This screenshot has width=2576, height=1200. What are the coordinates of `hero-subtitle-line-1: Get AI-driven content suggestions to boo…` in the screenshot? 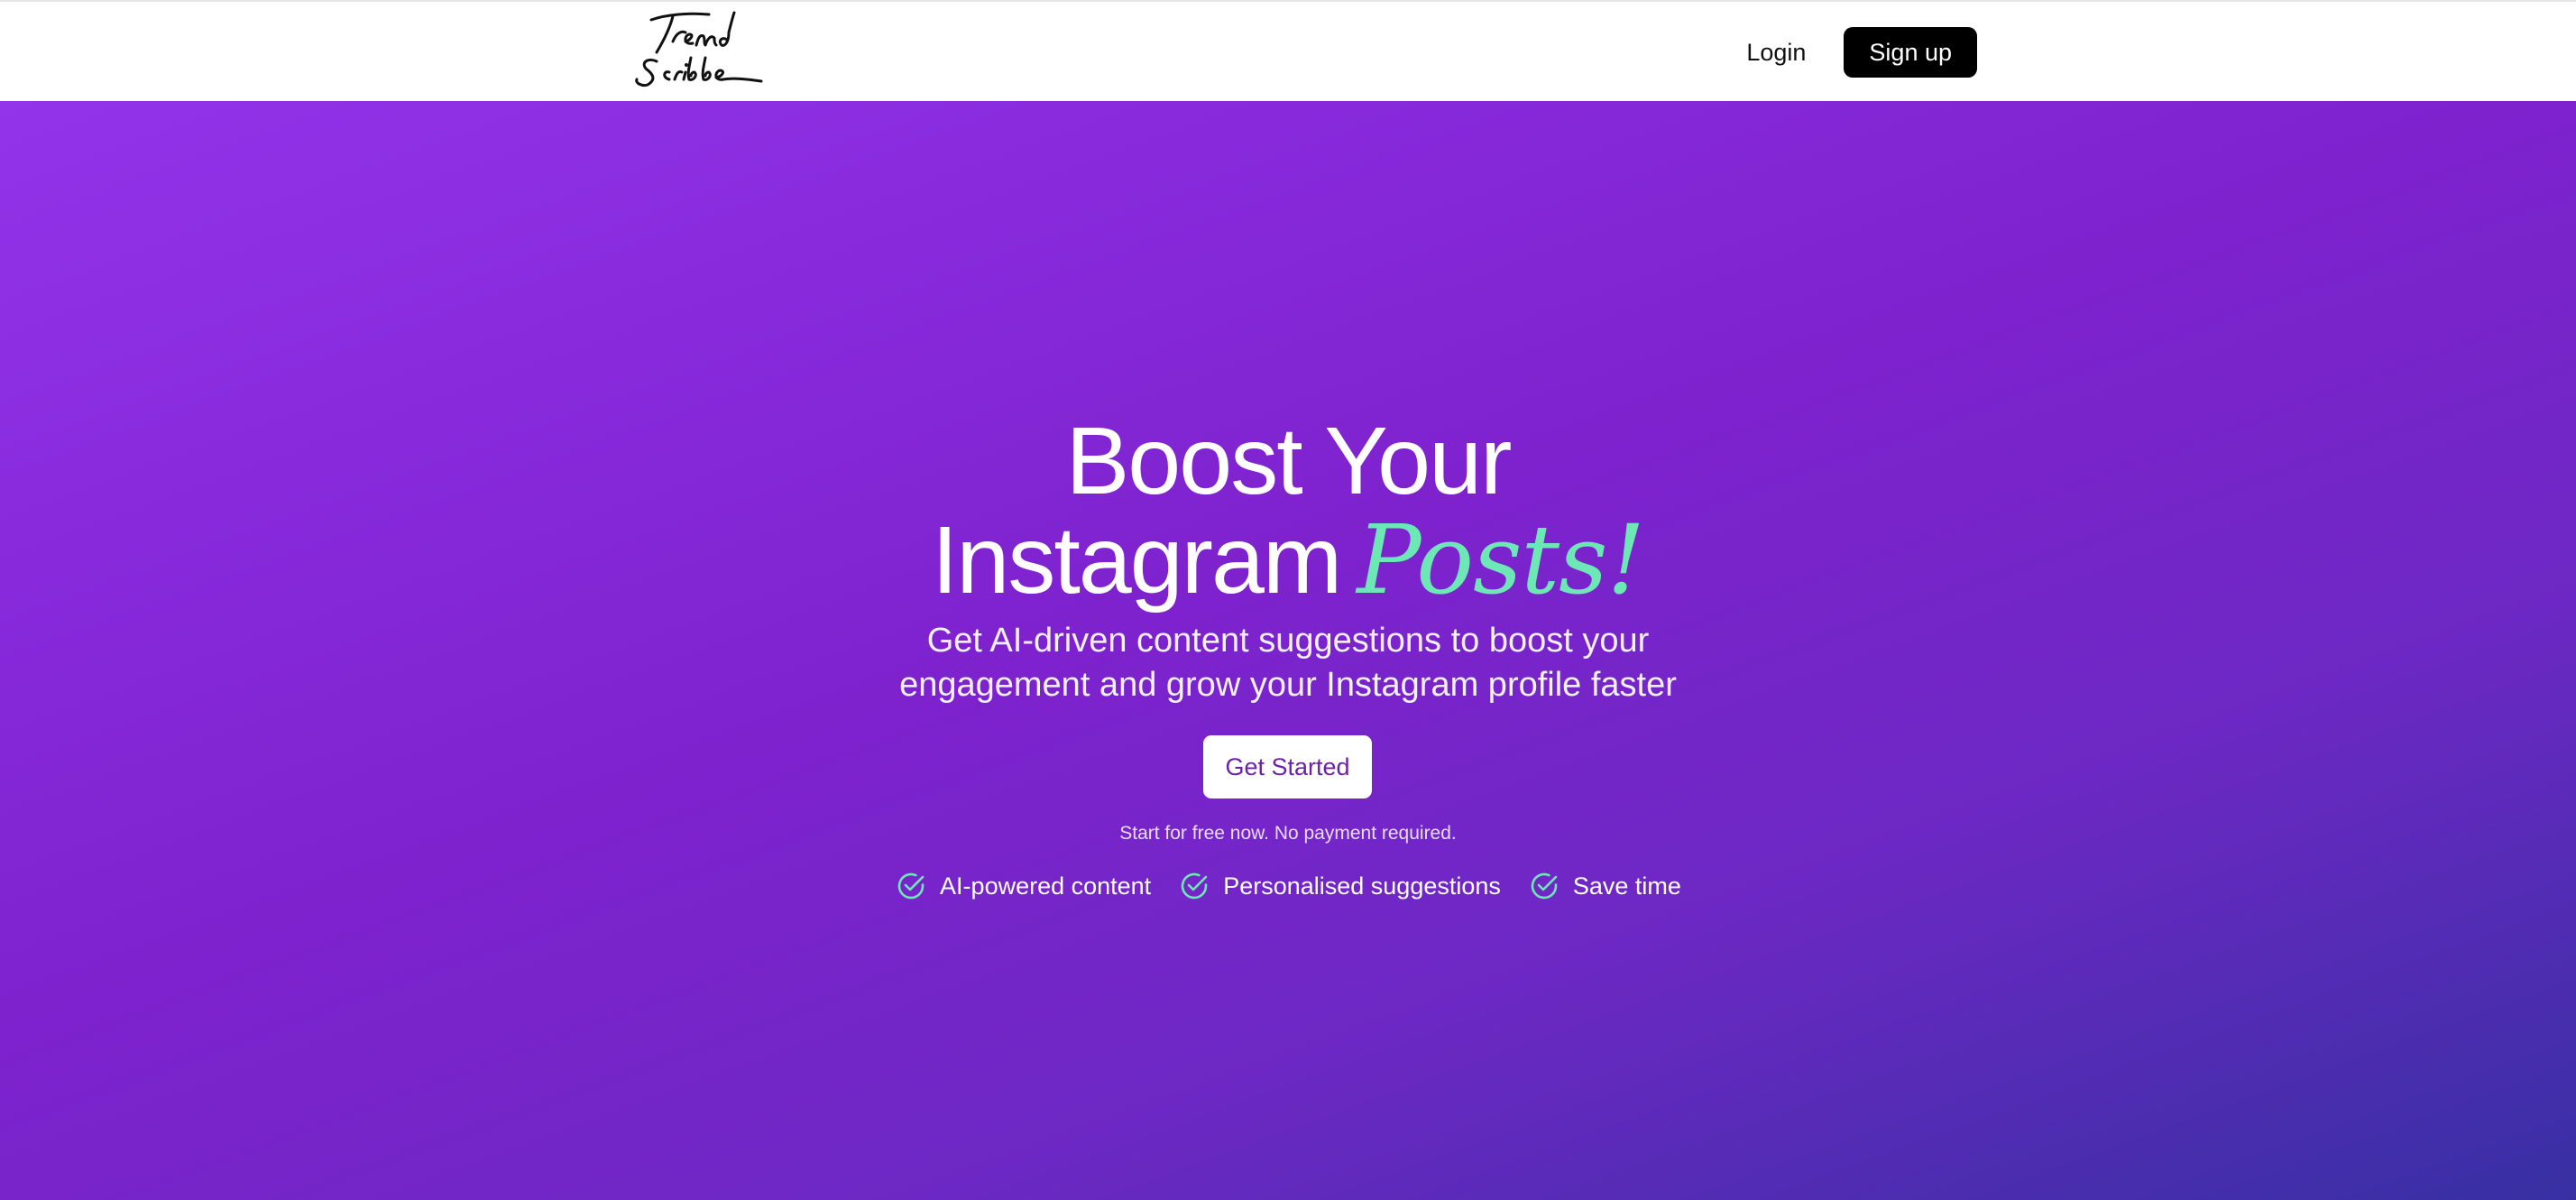 It's located at (1288, 641).